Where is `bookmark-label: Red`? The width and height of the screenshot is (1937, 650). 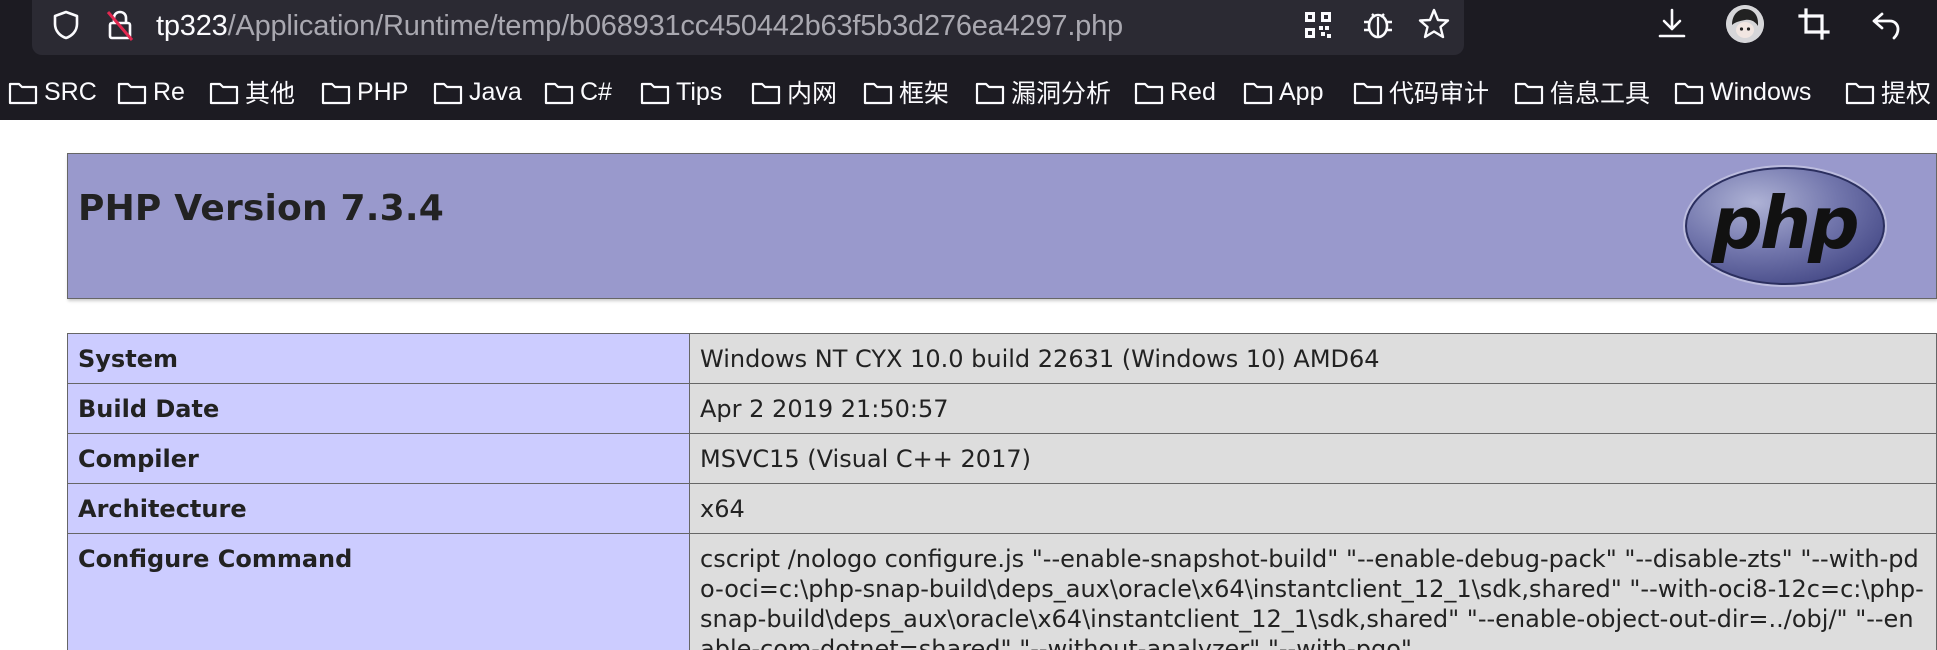 bookmark-label: Red is located at coordinates (1193, 91).